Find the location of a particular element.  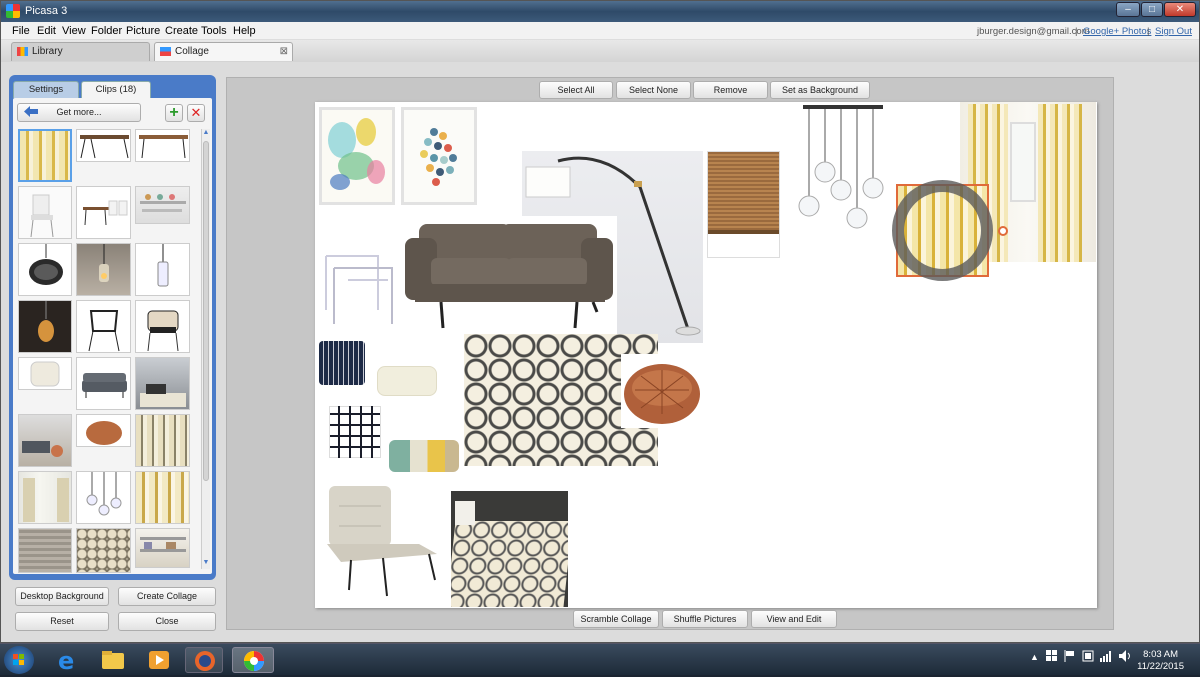

title-bar: Picasa 3 – □ ✕ is located at coordinates (600, 11).